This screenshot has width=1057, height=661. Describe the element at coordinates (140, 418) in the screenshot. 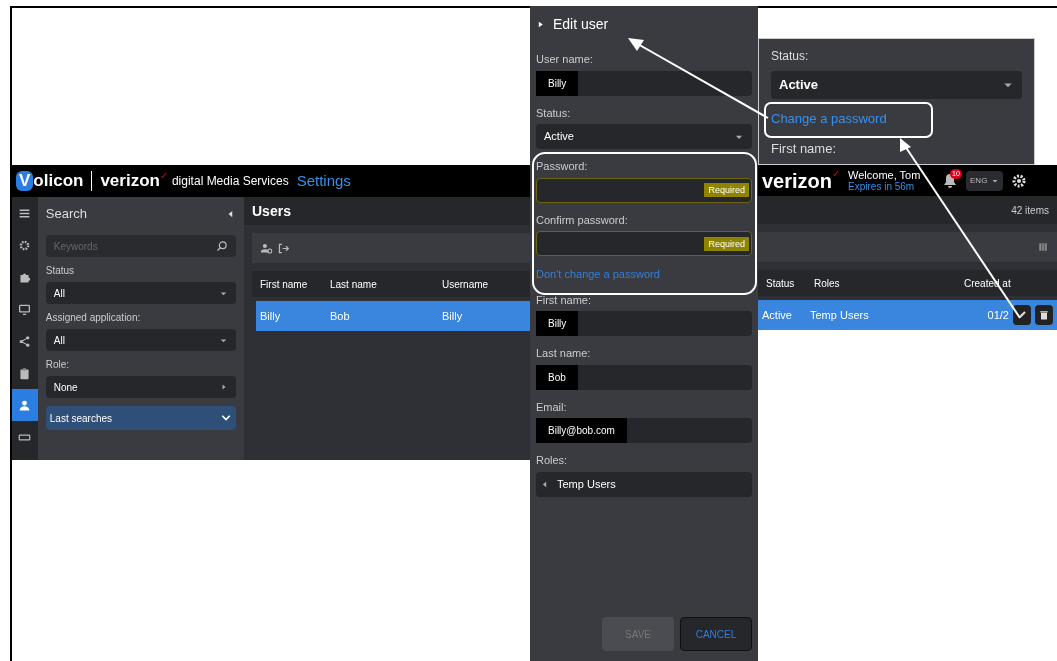

I see `last-searches-button: Last searches` at that location.